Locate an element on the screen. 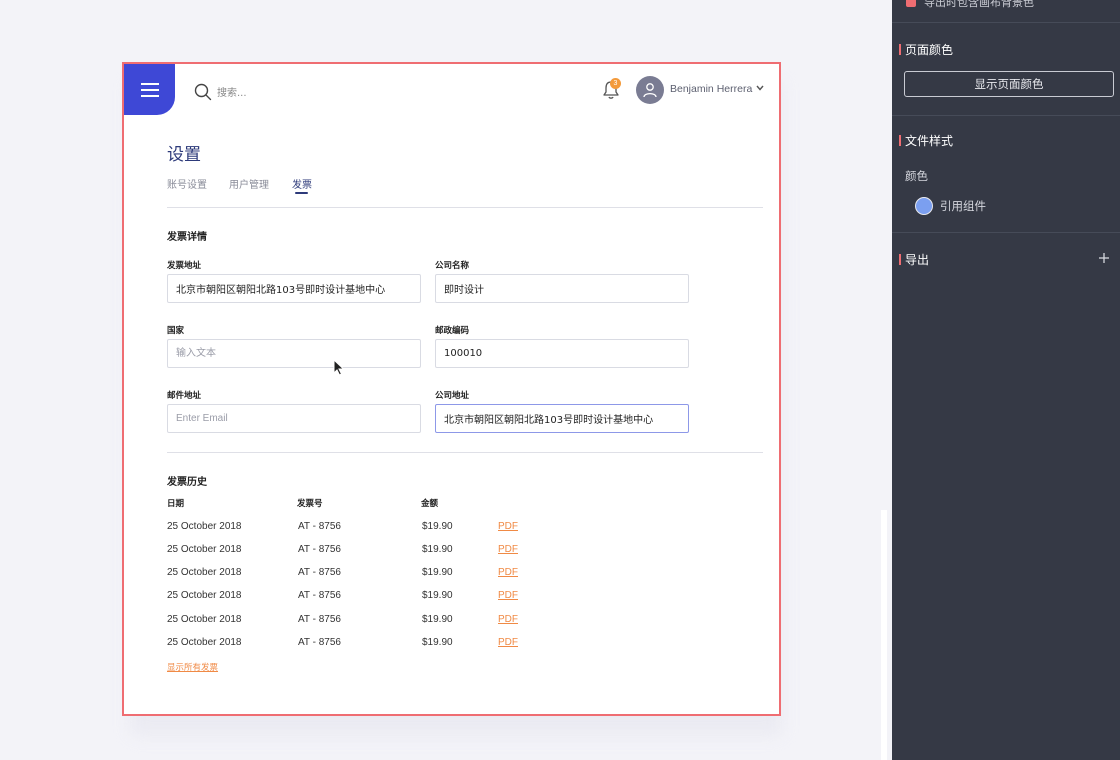 This screenshot has height=760, width=1120. column-header-date: 日期 is located at coordinates (176, 504).